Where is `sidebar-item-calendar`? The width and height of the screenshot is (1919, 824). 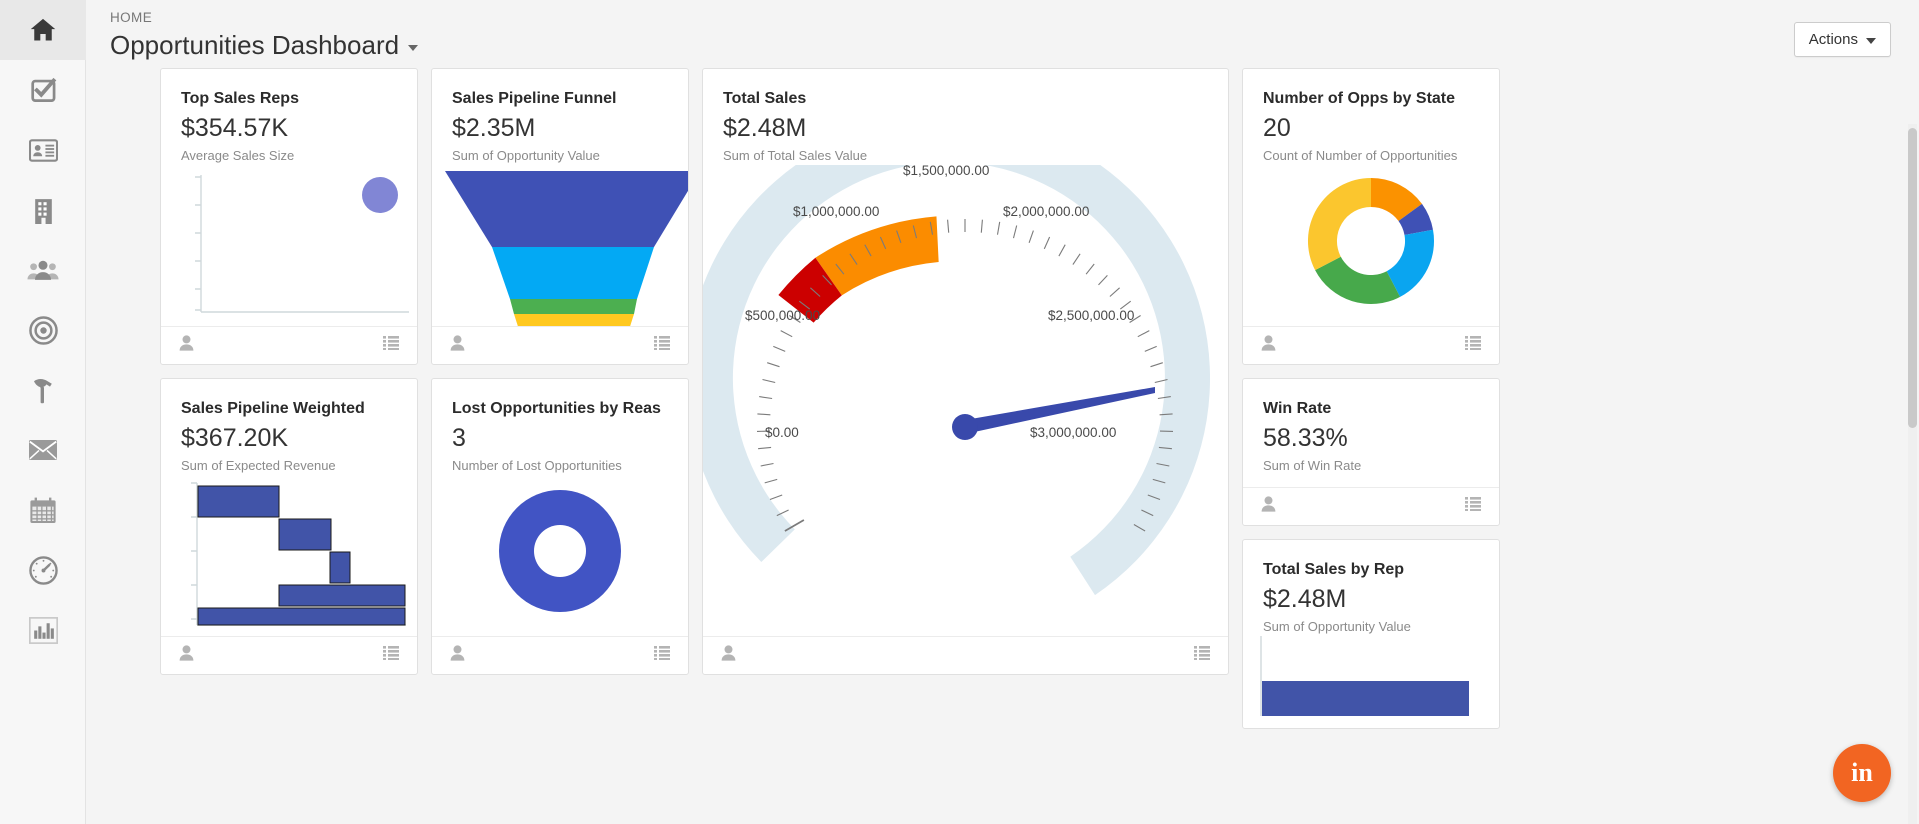
sidebar-item-calendar is located at coordinates (43, 510).